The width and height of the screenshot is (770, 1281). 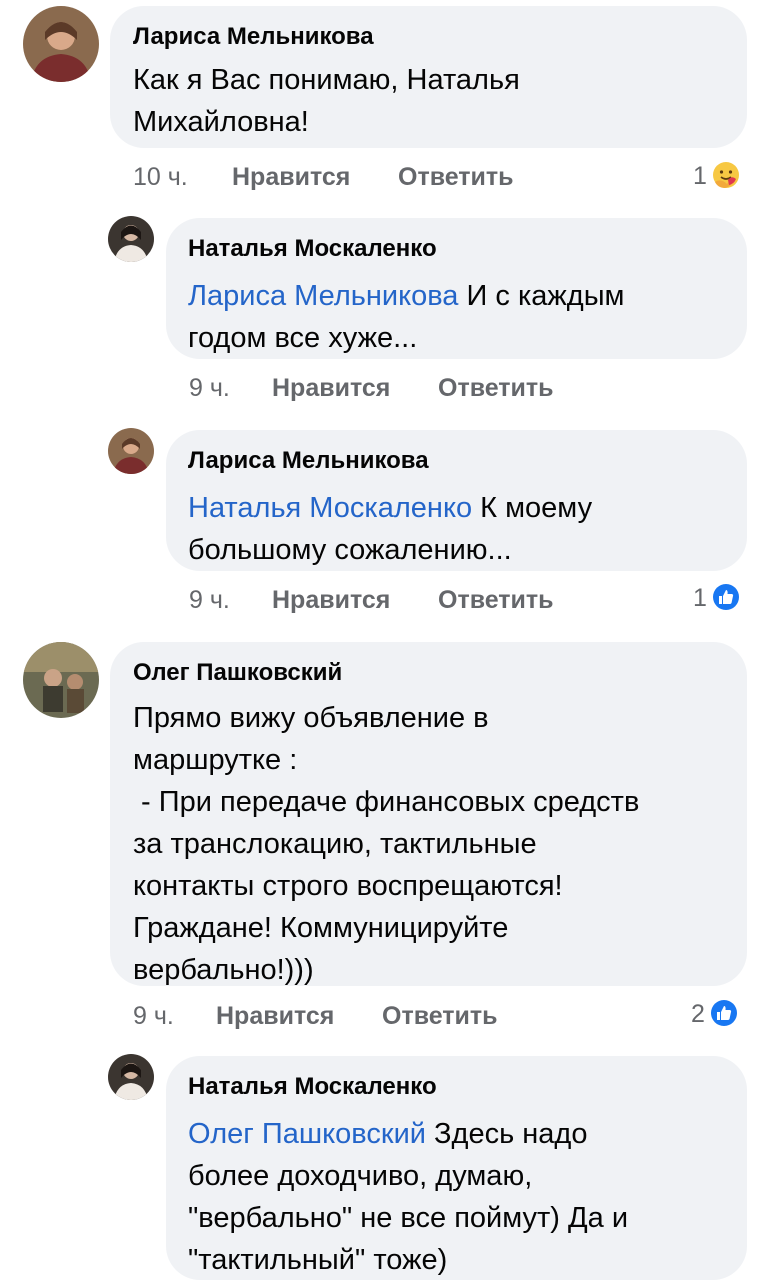 What do you see at coordinates (386, 802) in the screenshot?
I see `comment-line: - При передаче финансовых средств` at bounding box center [386, 802].